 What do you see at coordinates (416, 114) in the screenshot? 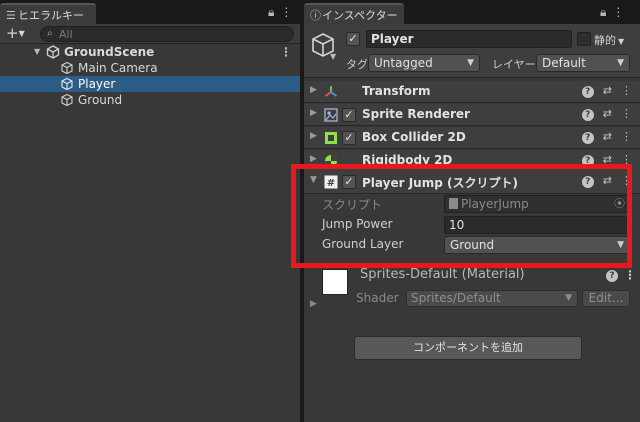
I see `component-name: Sprite Renderer` at bounding box center [416, 114].